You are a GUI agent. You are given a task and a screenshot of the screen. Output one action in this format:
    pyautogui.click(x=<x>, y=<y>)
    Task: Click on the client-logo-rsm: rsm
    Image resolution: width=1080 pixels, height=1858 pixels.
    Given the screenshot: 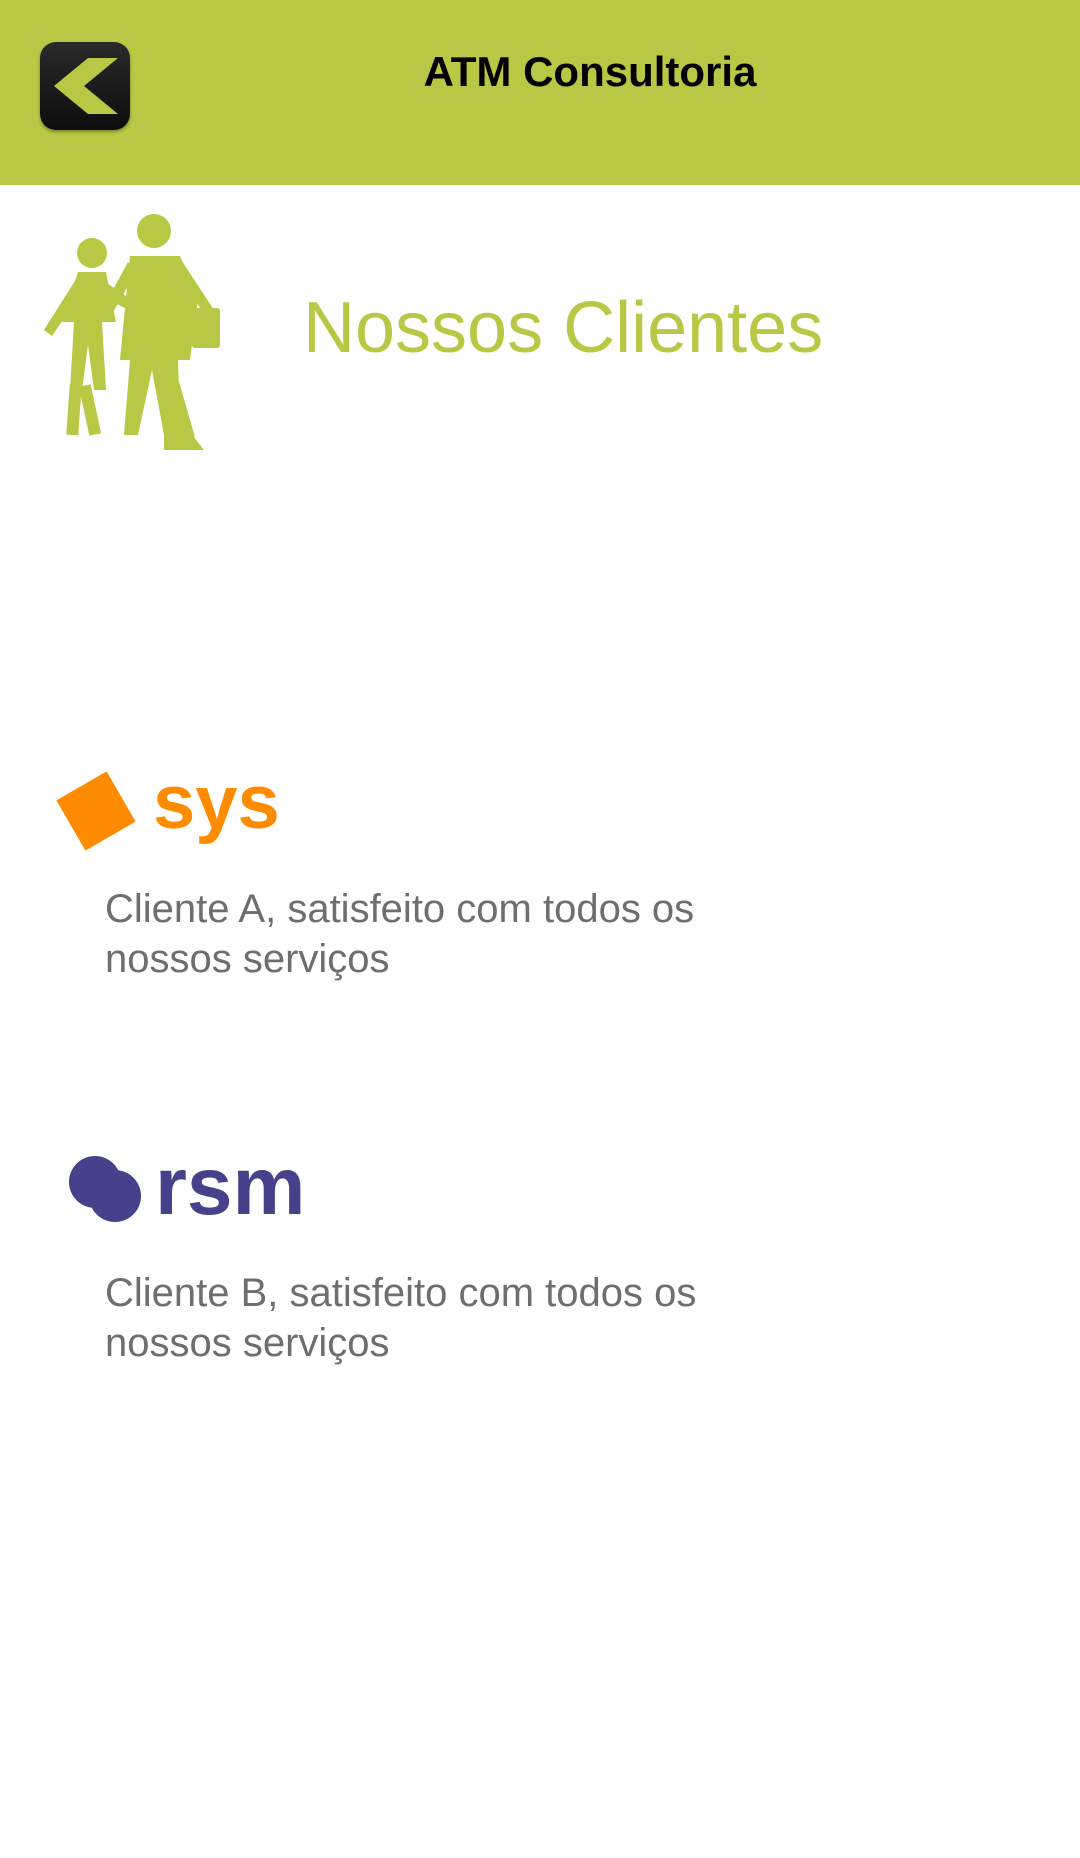 What is the action you would take?
    pyautogui.click(x=187, y=1186)
    